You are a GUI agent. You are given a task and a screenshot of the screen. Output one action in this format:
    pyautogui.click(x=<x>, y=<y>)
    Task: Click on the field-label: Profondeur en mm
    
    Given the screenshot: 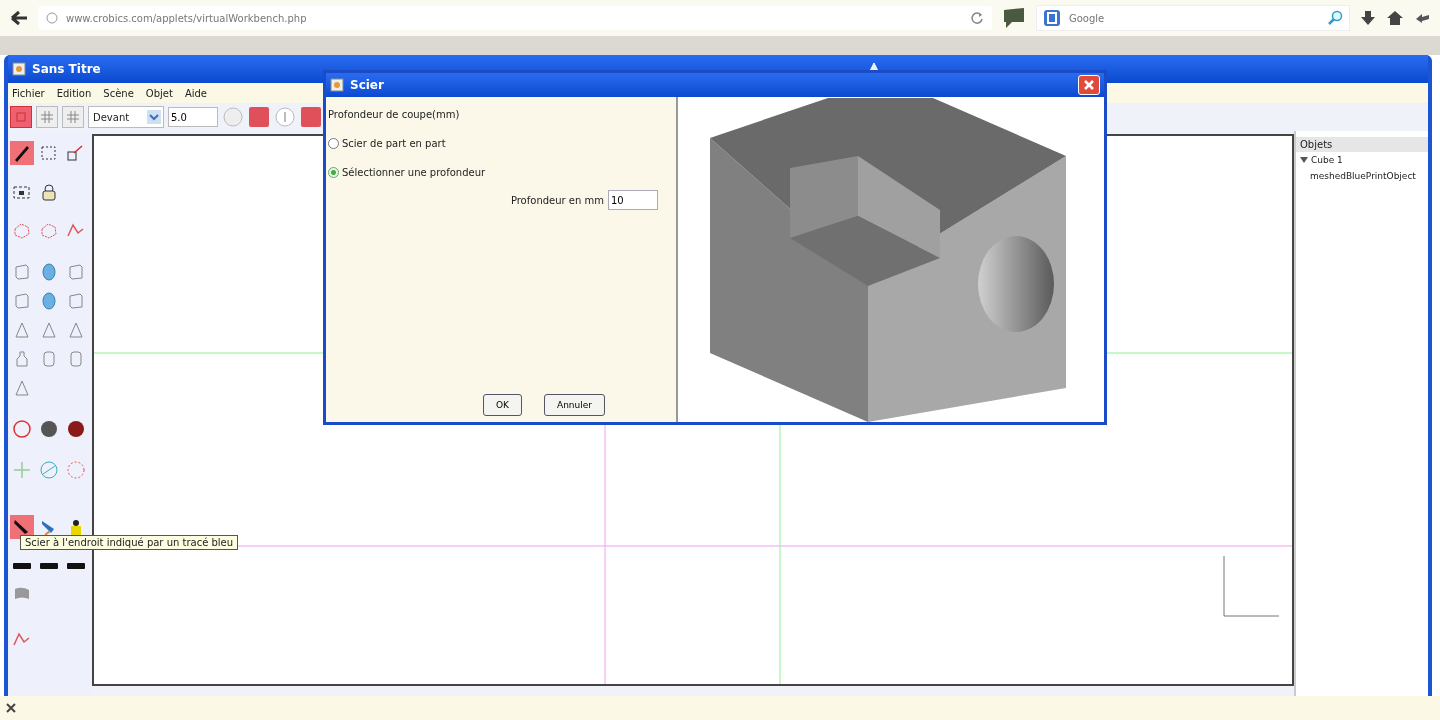 What is the action you would take?
    pyautogui.click(x=557, y=200)
    